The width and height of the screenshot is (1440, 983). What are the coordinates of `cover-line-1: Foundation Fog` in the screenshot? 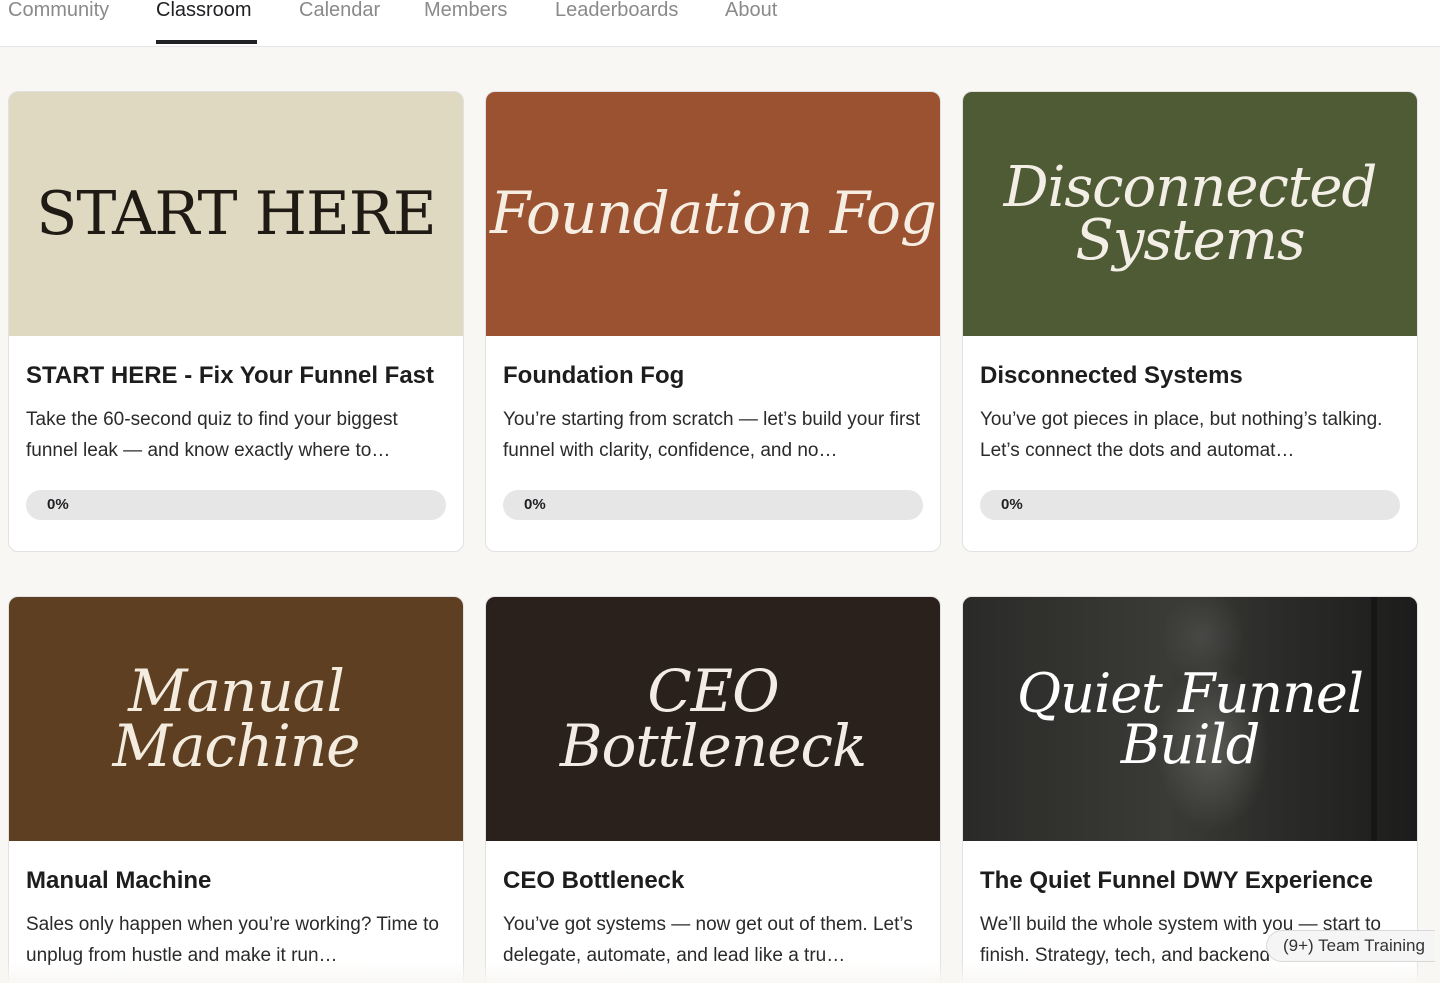 It's located at (713, 213).